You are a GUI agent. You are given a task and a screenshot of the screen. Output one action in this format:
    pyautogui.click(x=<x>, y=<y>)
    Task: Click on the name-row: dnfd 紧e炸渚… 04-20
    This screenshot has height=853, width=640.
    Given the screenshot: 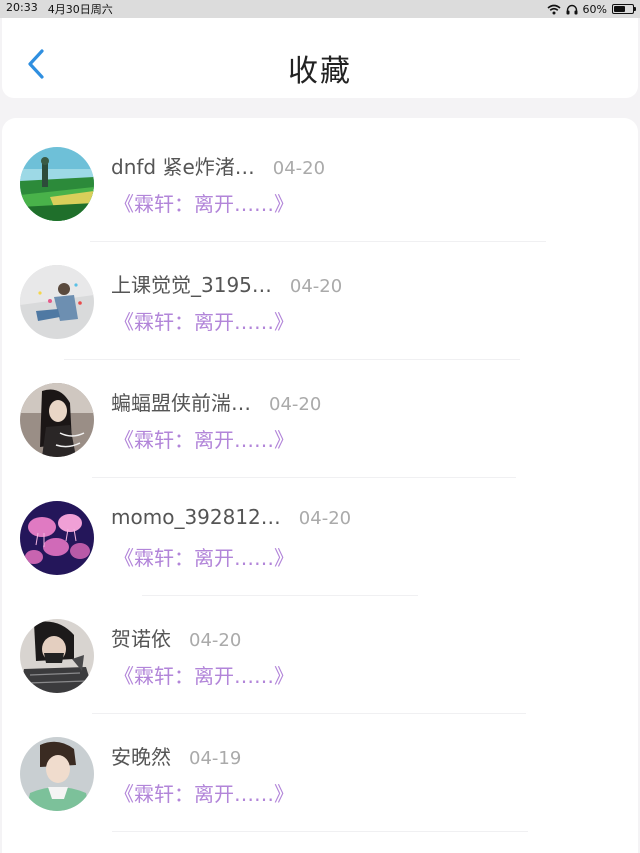 What is the action you would take?
    pyautogui.click(x=218, y=165)
    